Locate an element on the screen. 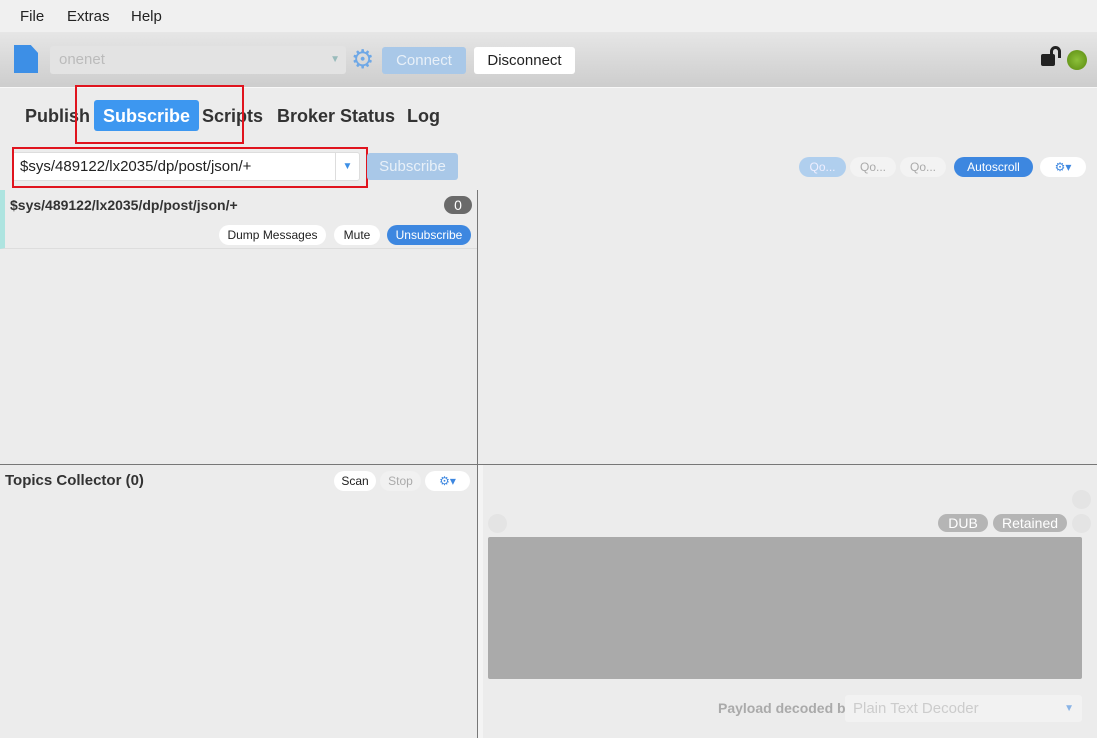 The width and height of the screenshot is (1097, 738). highlight-box-topic is located at coordinates (190, 167).